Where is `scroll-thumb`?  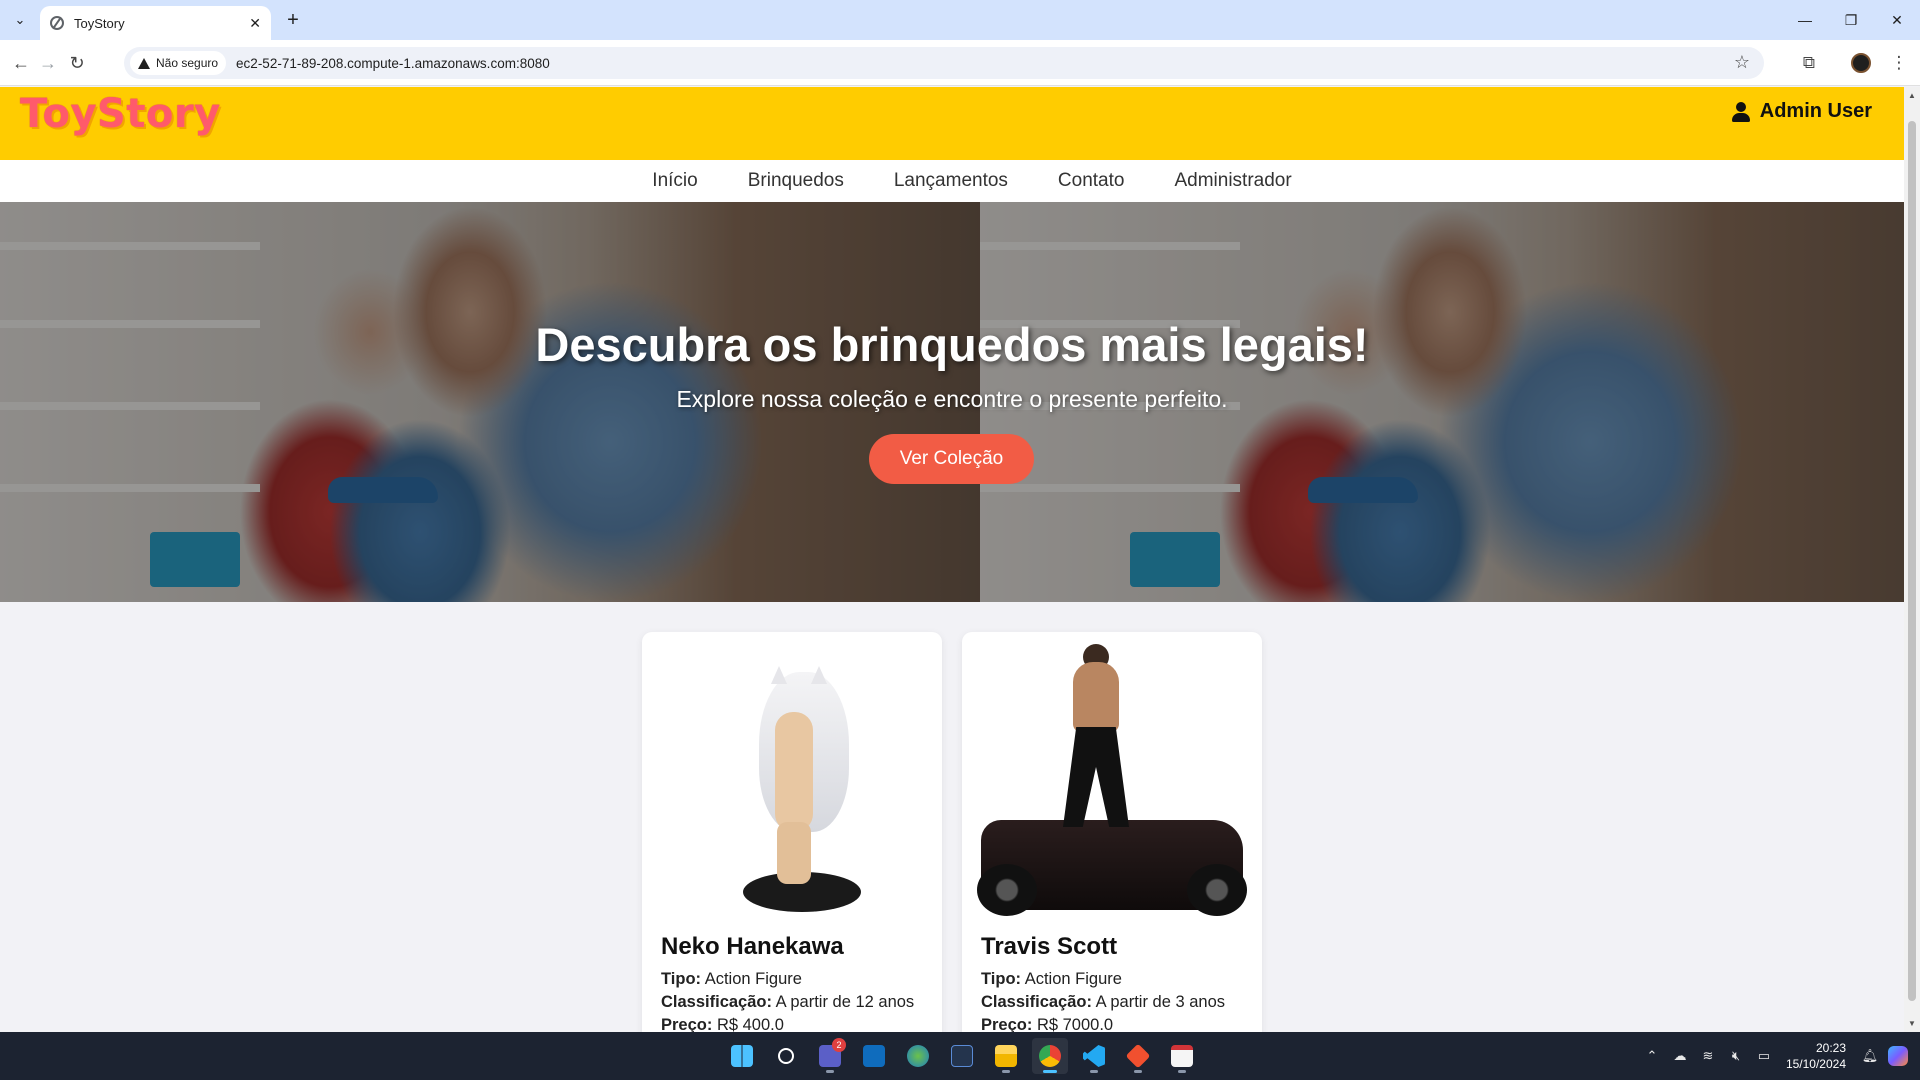 scroll-thumb is located at coordinates (1912, 561).